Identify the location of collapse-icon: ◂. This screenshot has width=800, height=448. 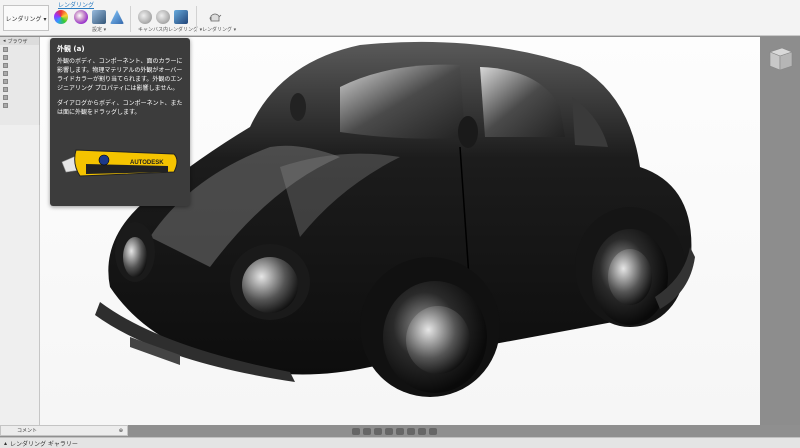
(4, 41).